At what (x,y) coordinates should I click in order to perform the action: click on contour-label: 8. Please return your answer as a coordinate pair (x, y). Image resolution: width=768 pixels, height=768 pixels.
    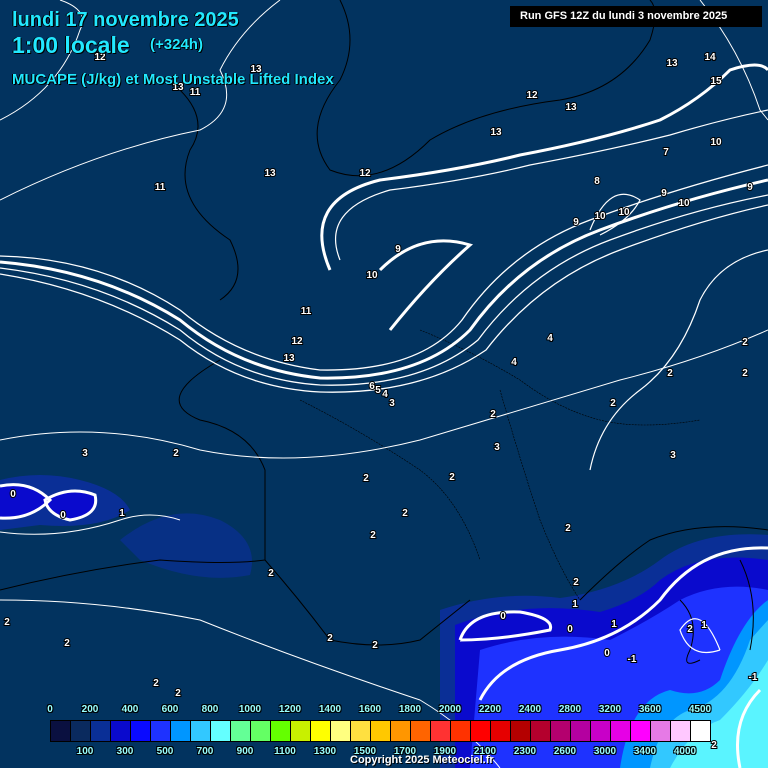
    Looking at the image, I should click on (597, 181).